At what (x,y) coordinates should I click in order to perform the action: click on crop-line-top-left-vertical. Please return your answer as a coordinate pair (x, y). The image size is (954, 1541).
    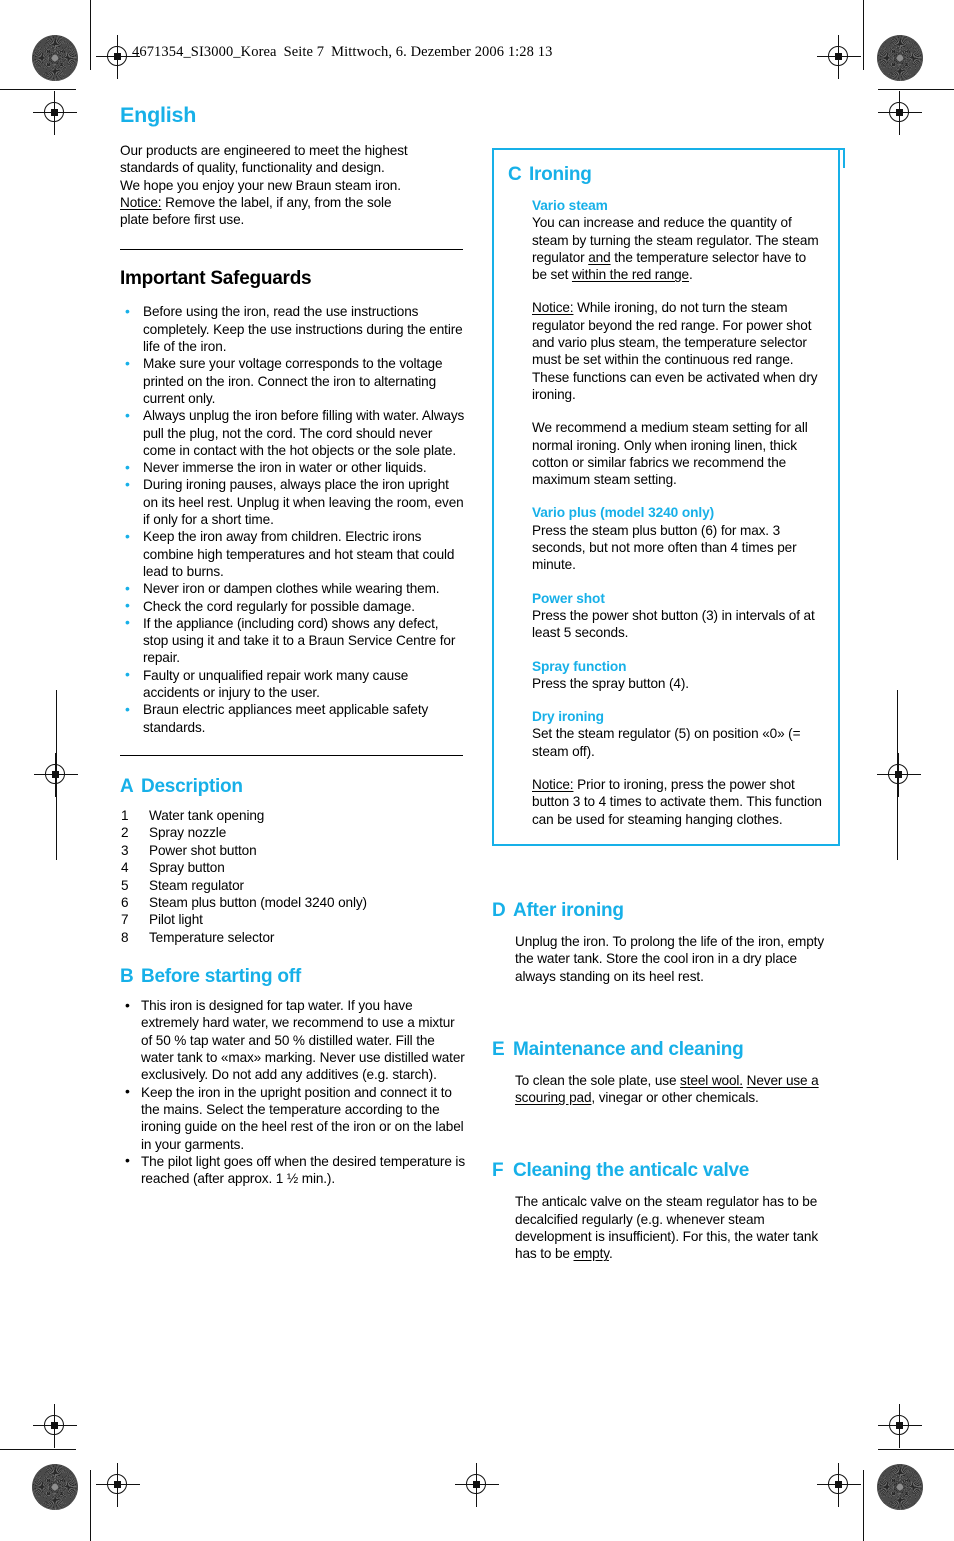
    Looking at the image, I should click on (91, 35).